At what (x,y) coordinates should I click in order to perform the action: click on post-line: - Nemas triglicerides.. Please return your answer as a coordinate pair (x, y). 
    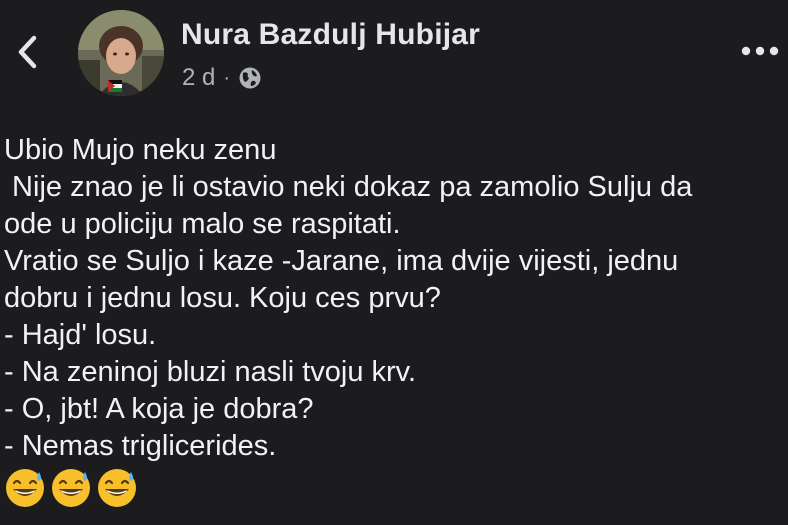
    Looking at the image, I should click on (140, 446).